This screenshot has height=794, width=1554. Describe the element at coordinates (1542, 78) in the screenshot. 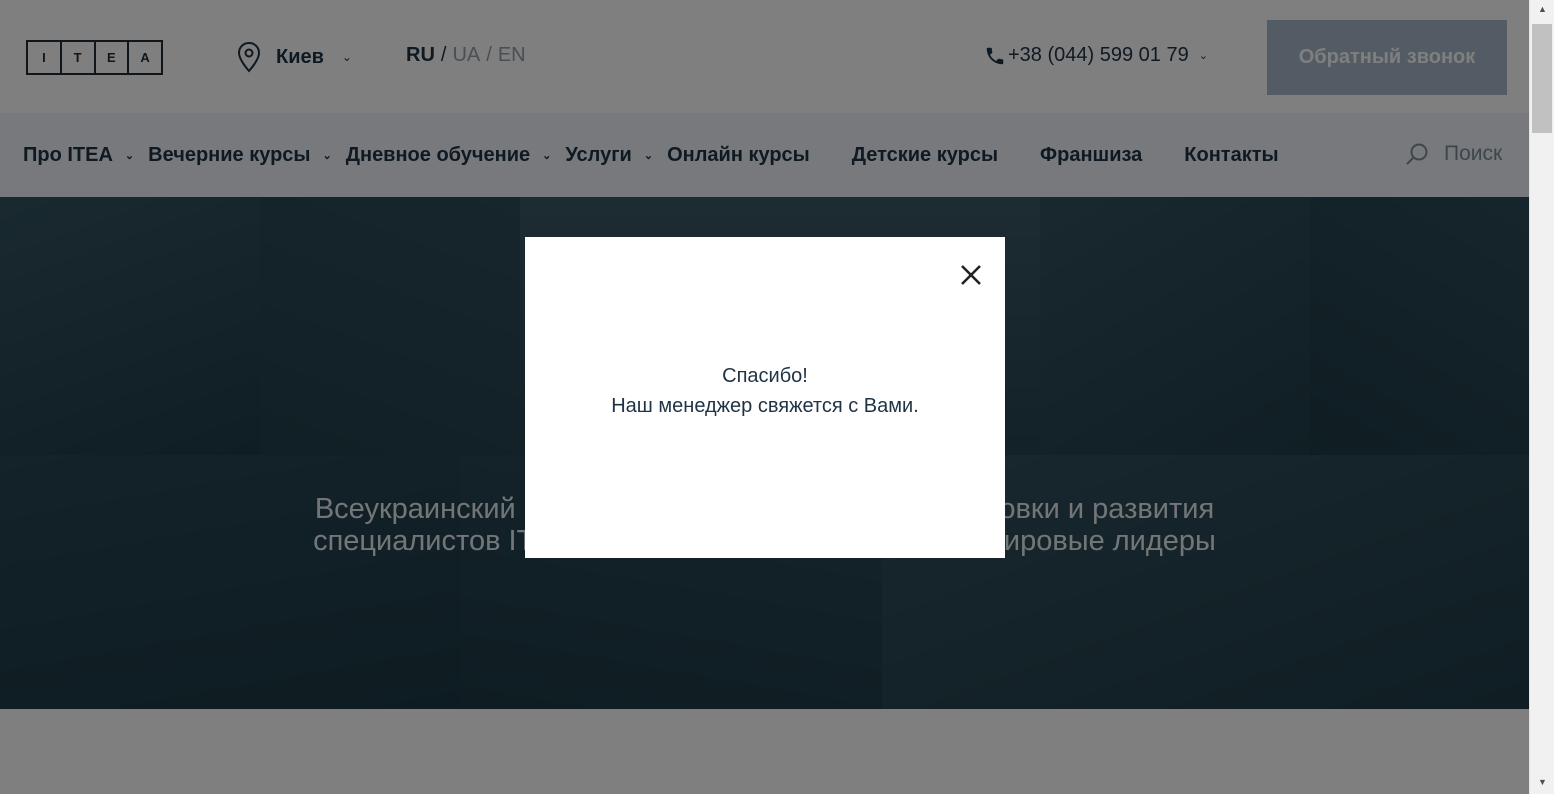

I see `scrollbar-thumb` at that location.